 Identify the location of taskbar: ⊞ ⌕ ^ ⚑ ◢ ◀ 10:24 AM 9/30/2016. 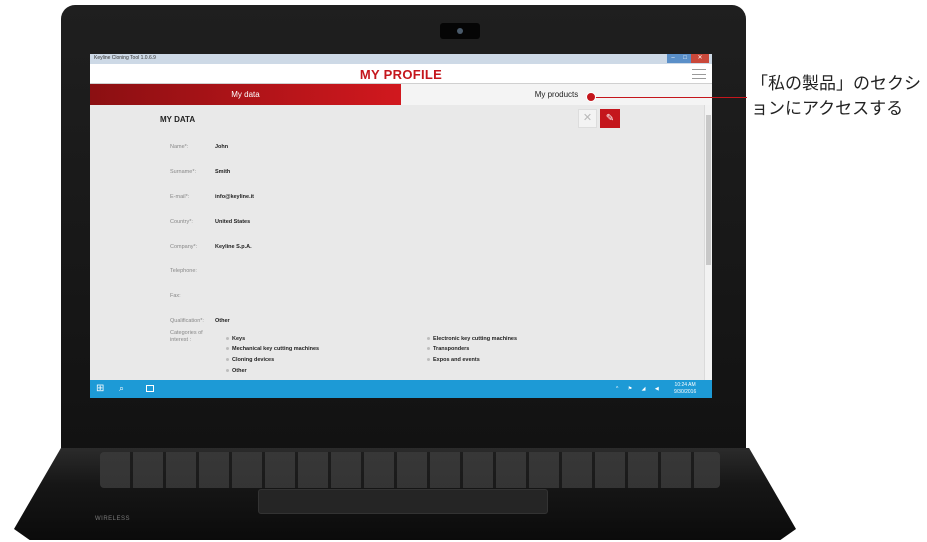
(401, 389).